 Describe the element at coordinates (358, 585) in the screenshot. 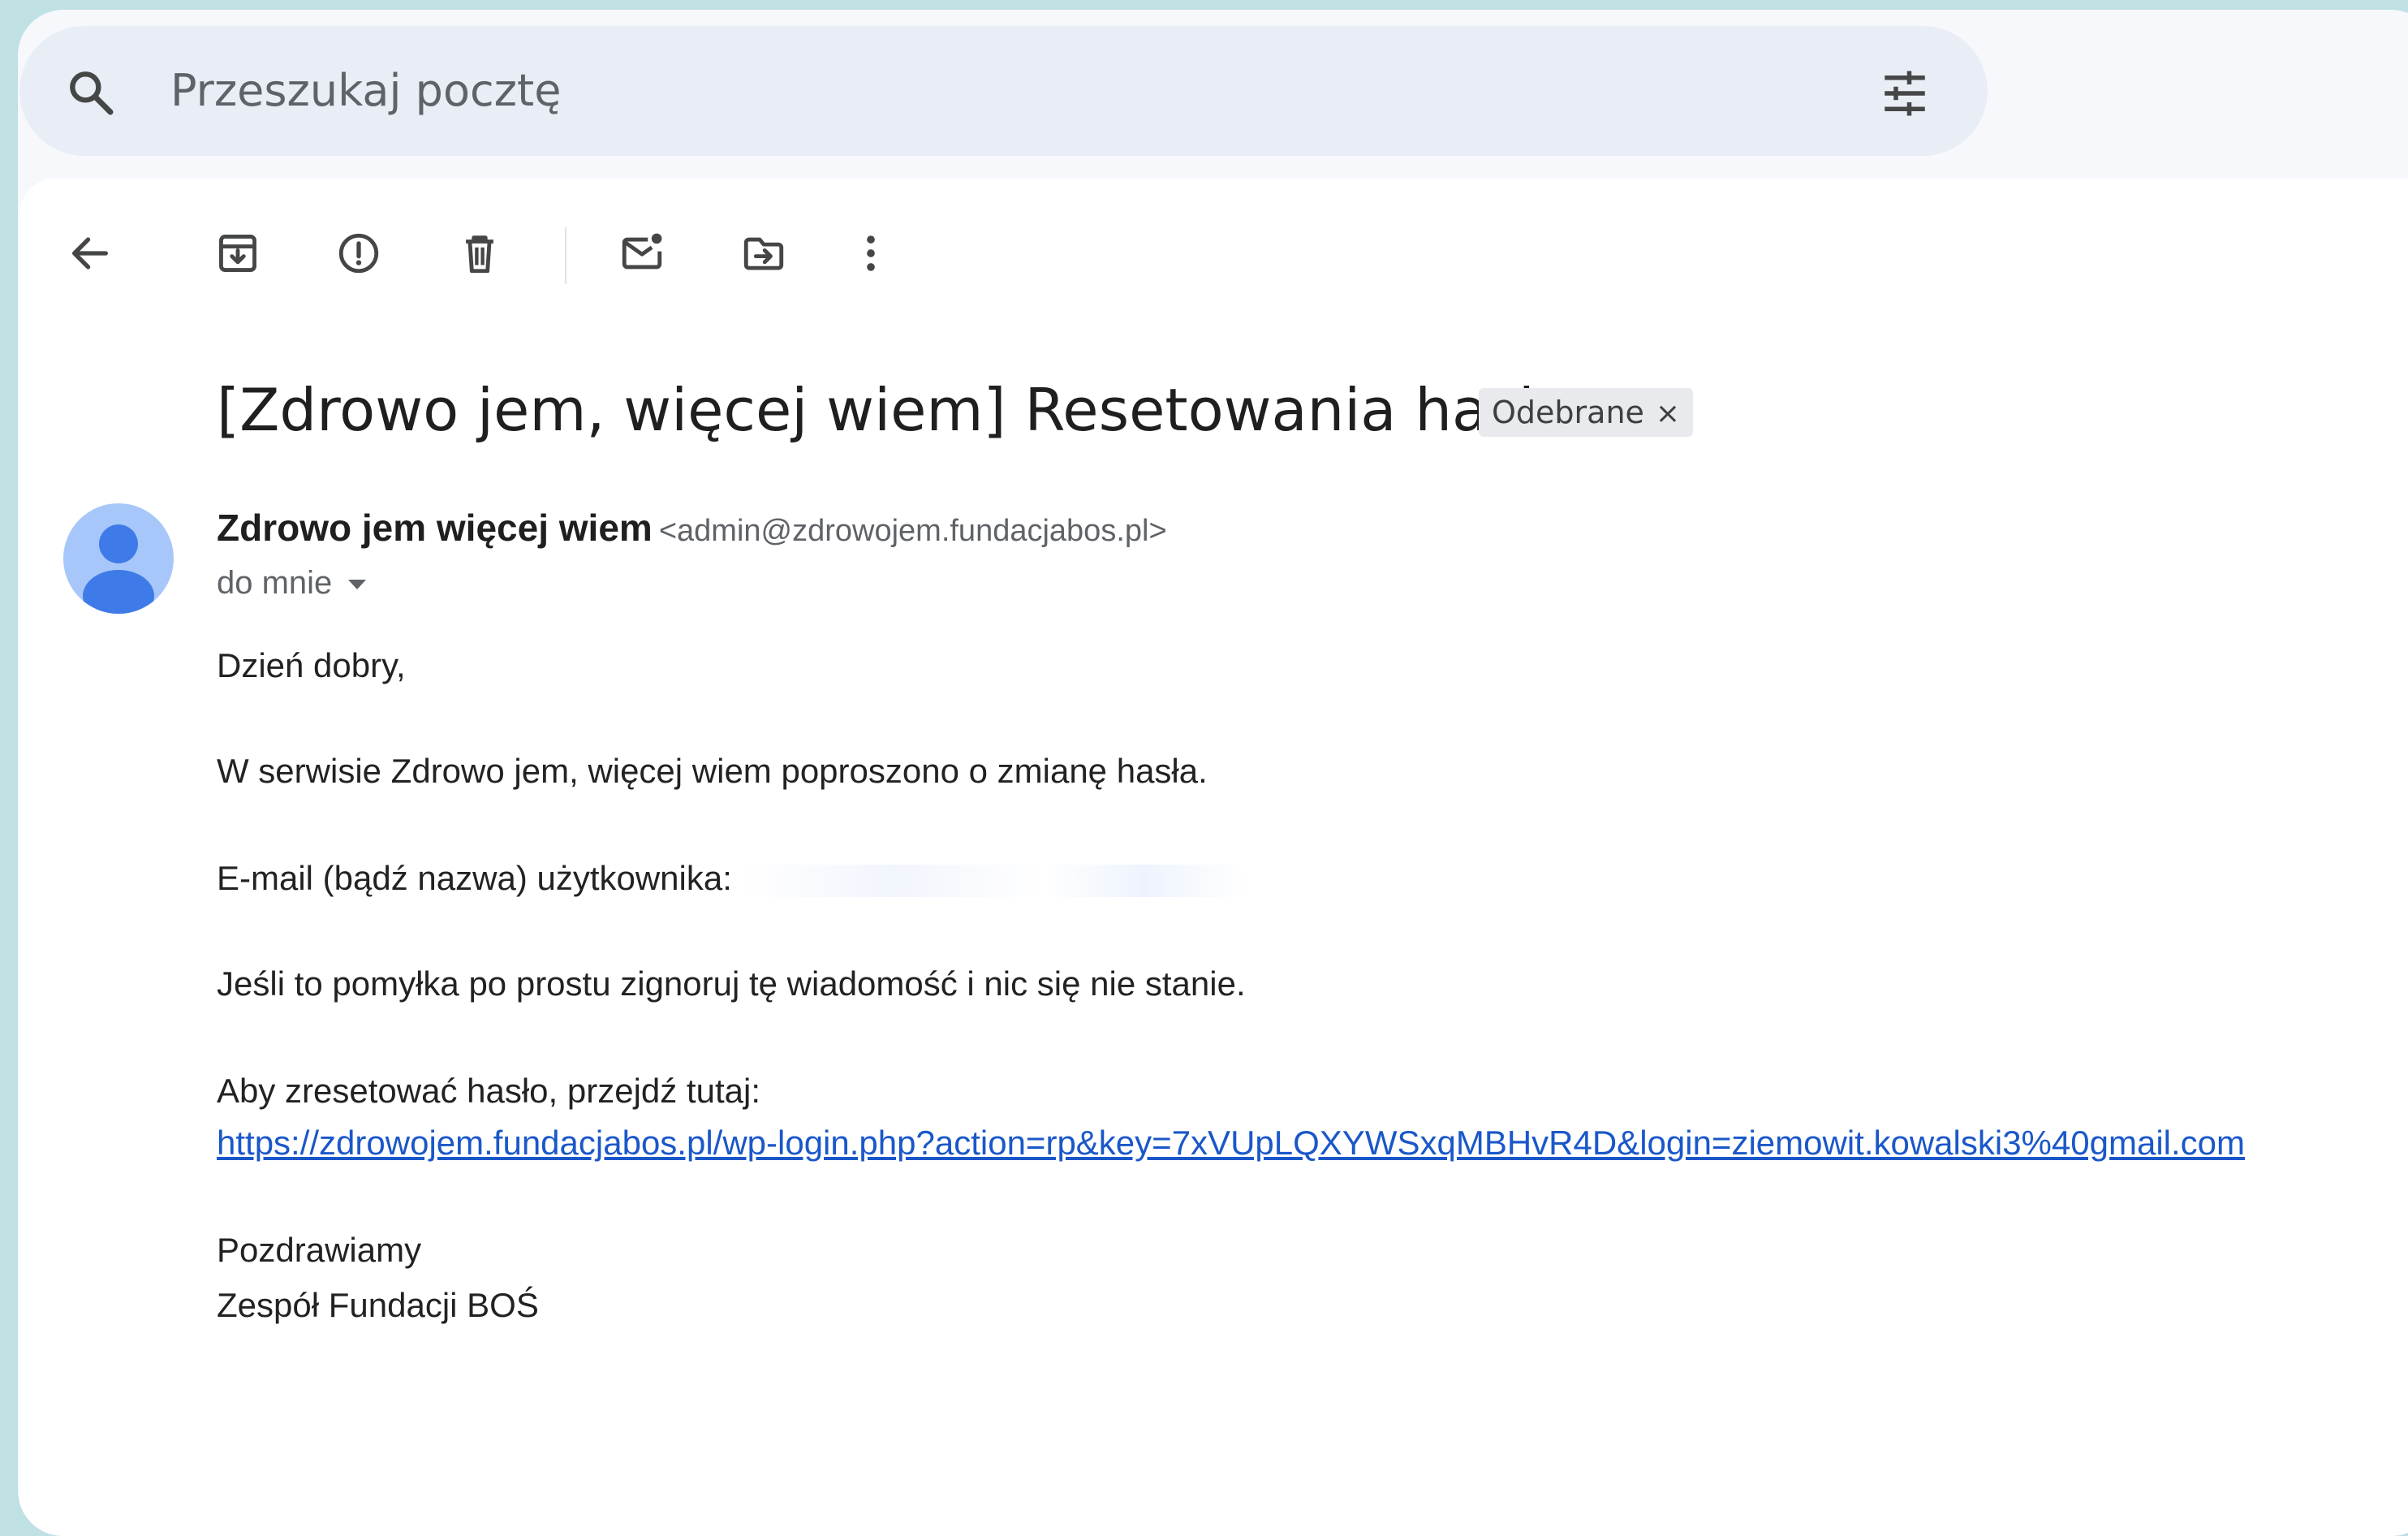

I see `chevron-down-icon` at that location.